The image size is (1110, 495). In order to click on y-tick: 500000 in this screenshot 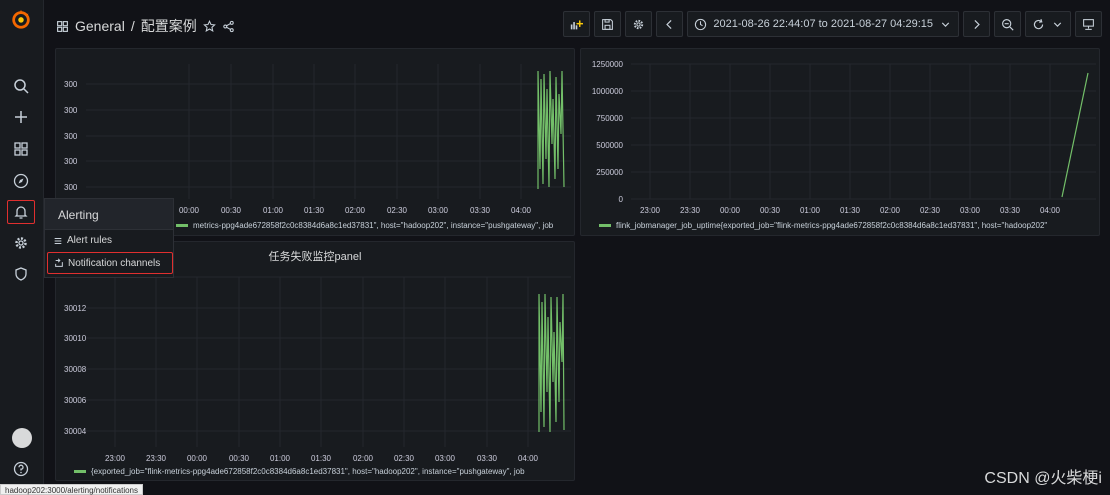, I will do `click(609, 145)`.